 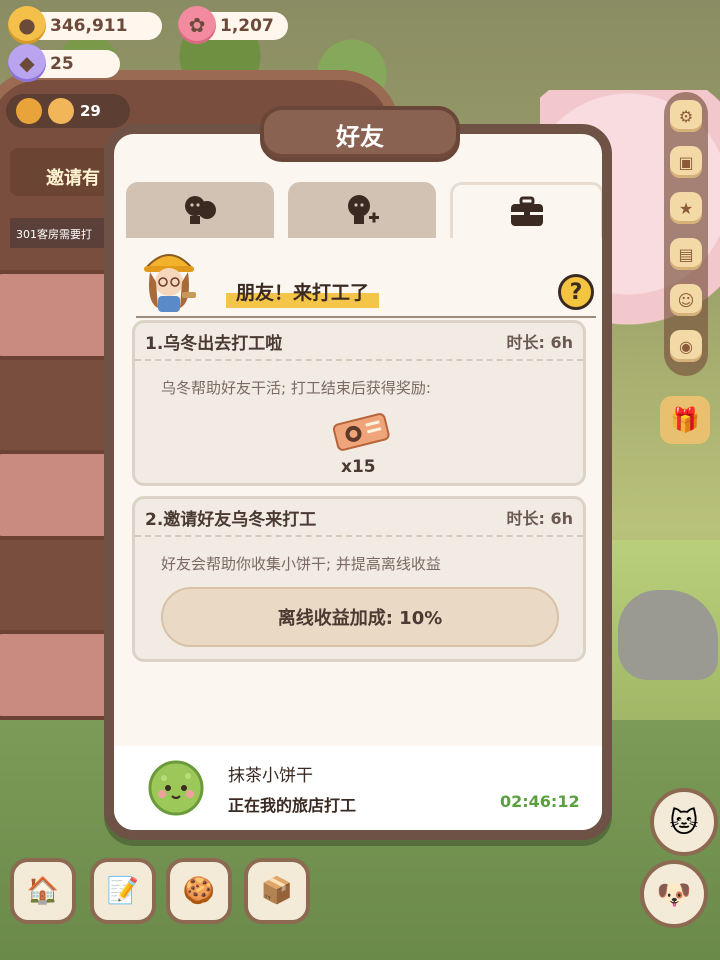 I want to click on gold-amount: 346,911, so click(x=89, y=26).